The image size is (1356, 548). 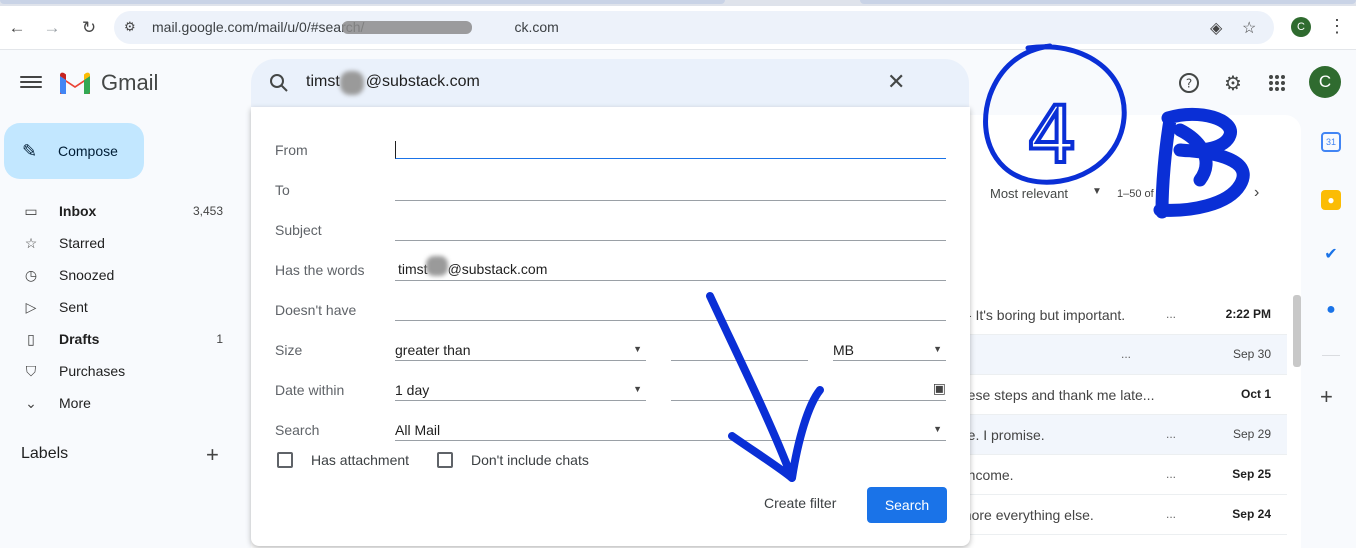 What do you see at coordinates (31, 370) in the screenshot?
I see `bag-icon: ⛉` at bounding box center [31, 370].